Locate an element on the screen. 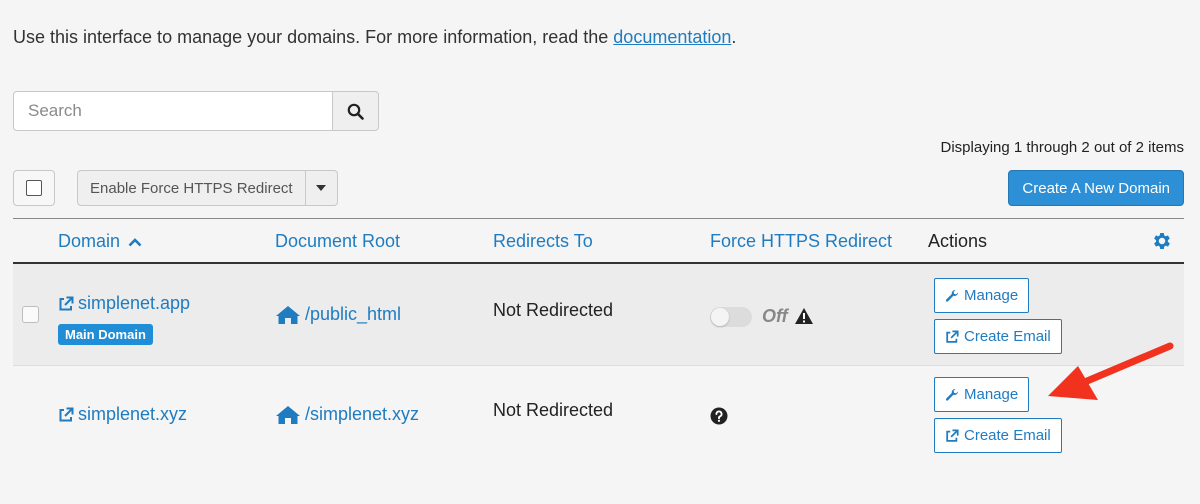 The width and height of the screenshot is (1200, 504). domain-link: simplenet.xyz is located at coordinates (122, 414).